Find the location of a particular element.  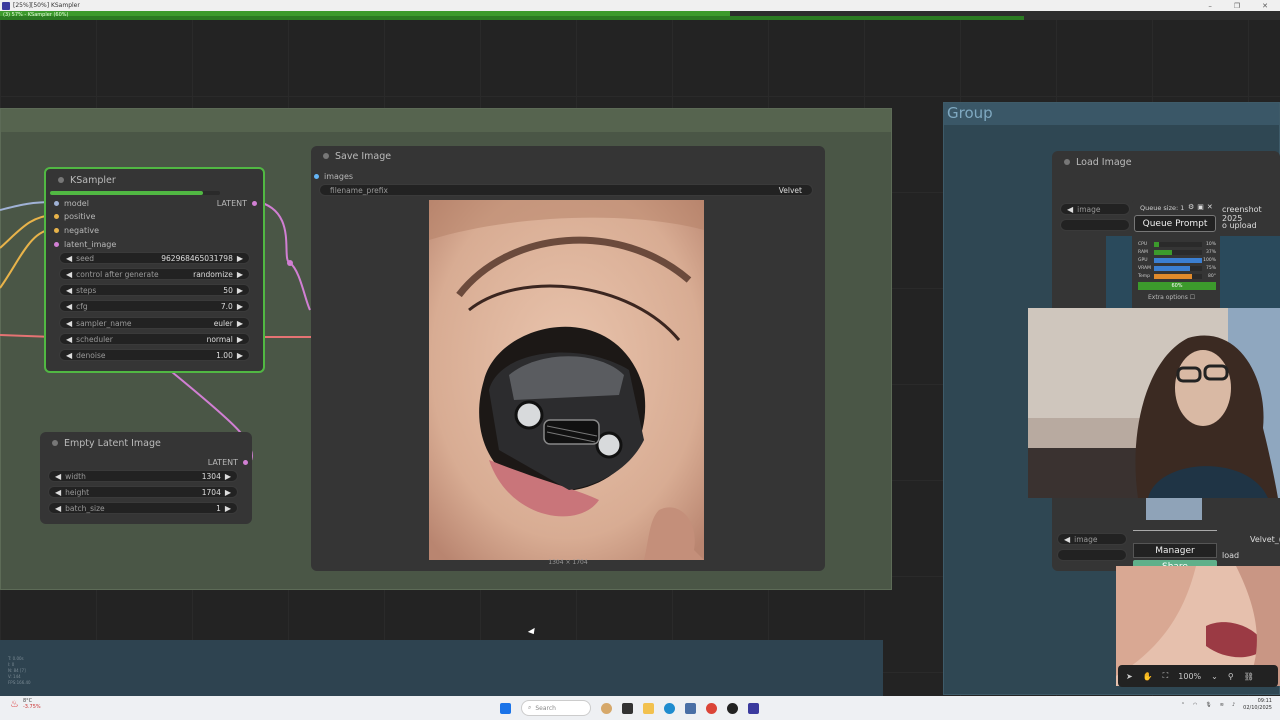

ksampler-progress-fill is located at coordinates (126, 193).